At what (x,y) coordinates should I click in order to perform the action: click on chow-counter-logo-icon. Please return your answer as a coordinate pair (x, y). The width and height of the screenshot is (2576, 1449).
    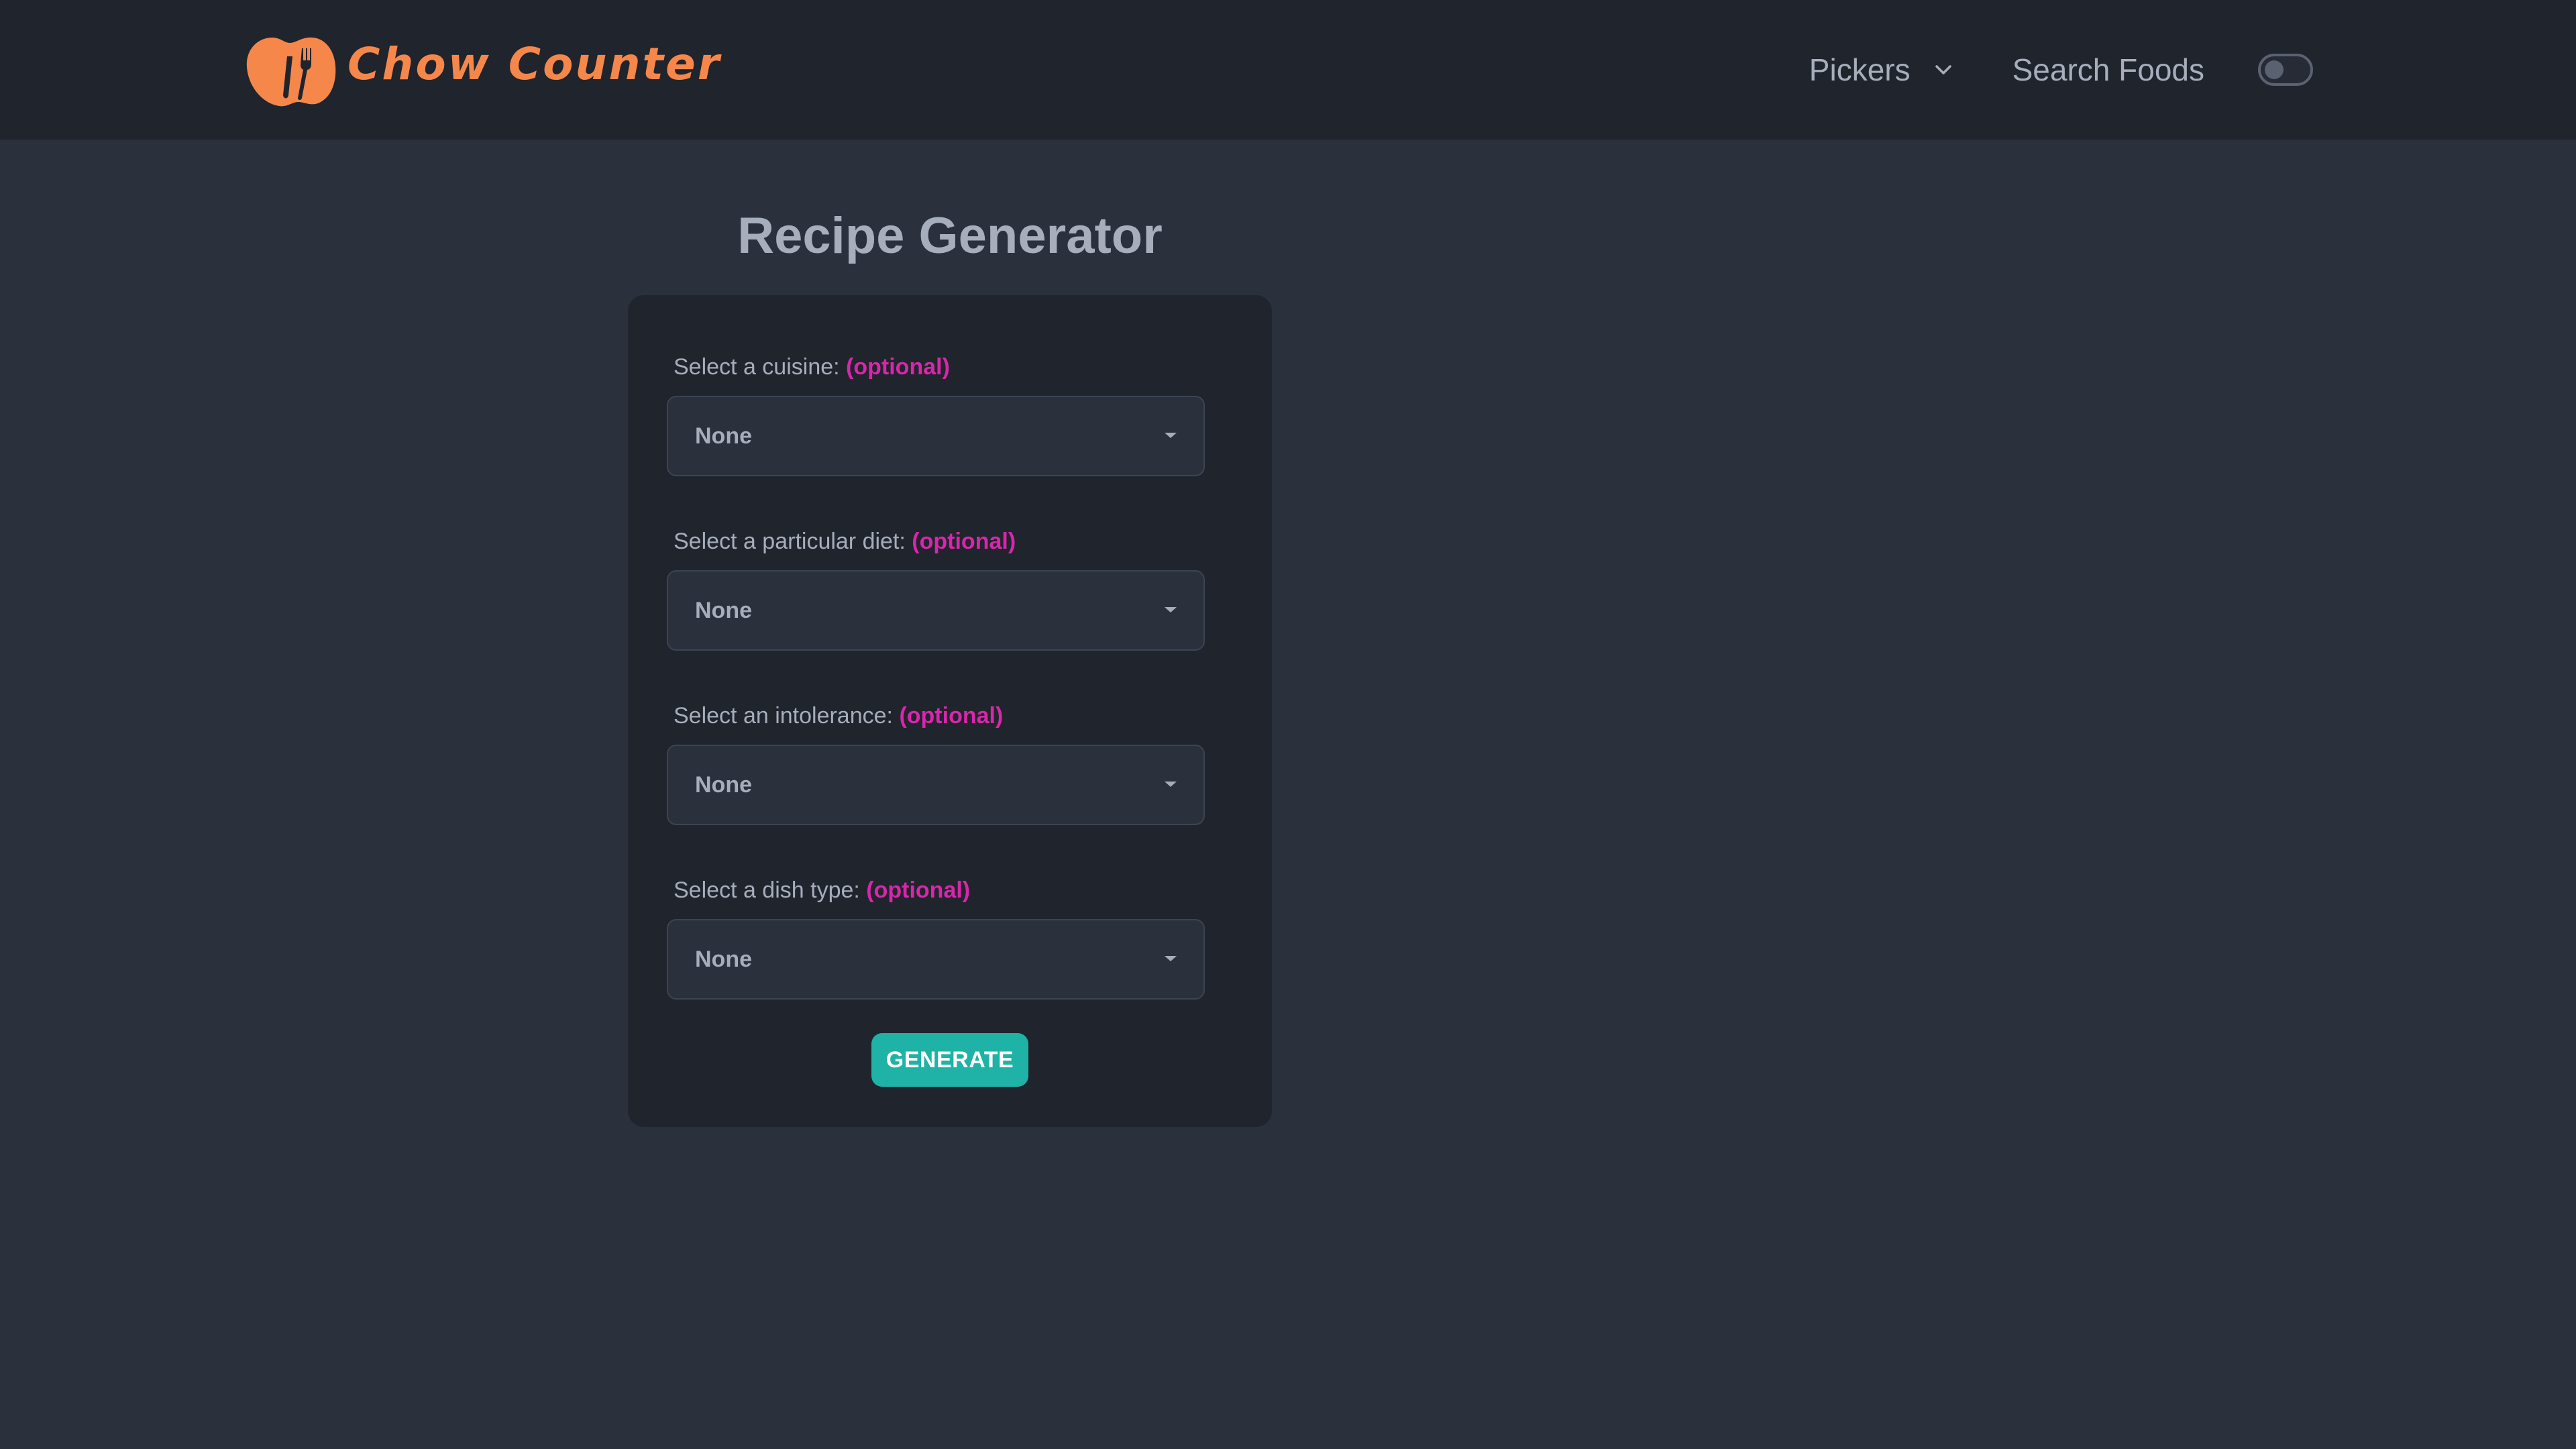
    Looking at the image, I should click on (291, 72).